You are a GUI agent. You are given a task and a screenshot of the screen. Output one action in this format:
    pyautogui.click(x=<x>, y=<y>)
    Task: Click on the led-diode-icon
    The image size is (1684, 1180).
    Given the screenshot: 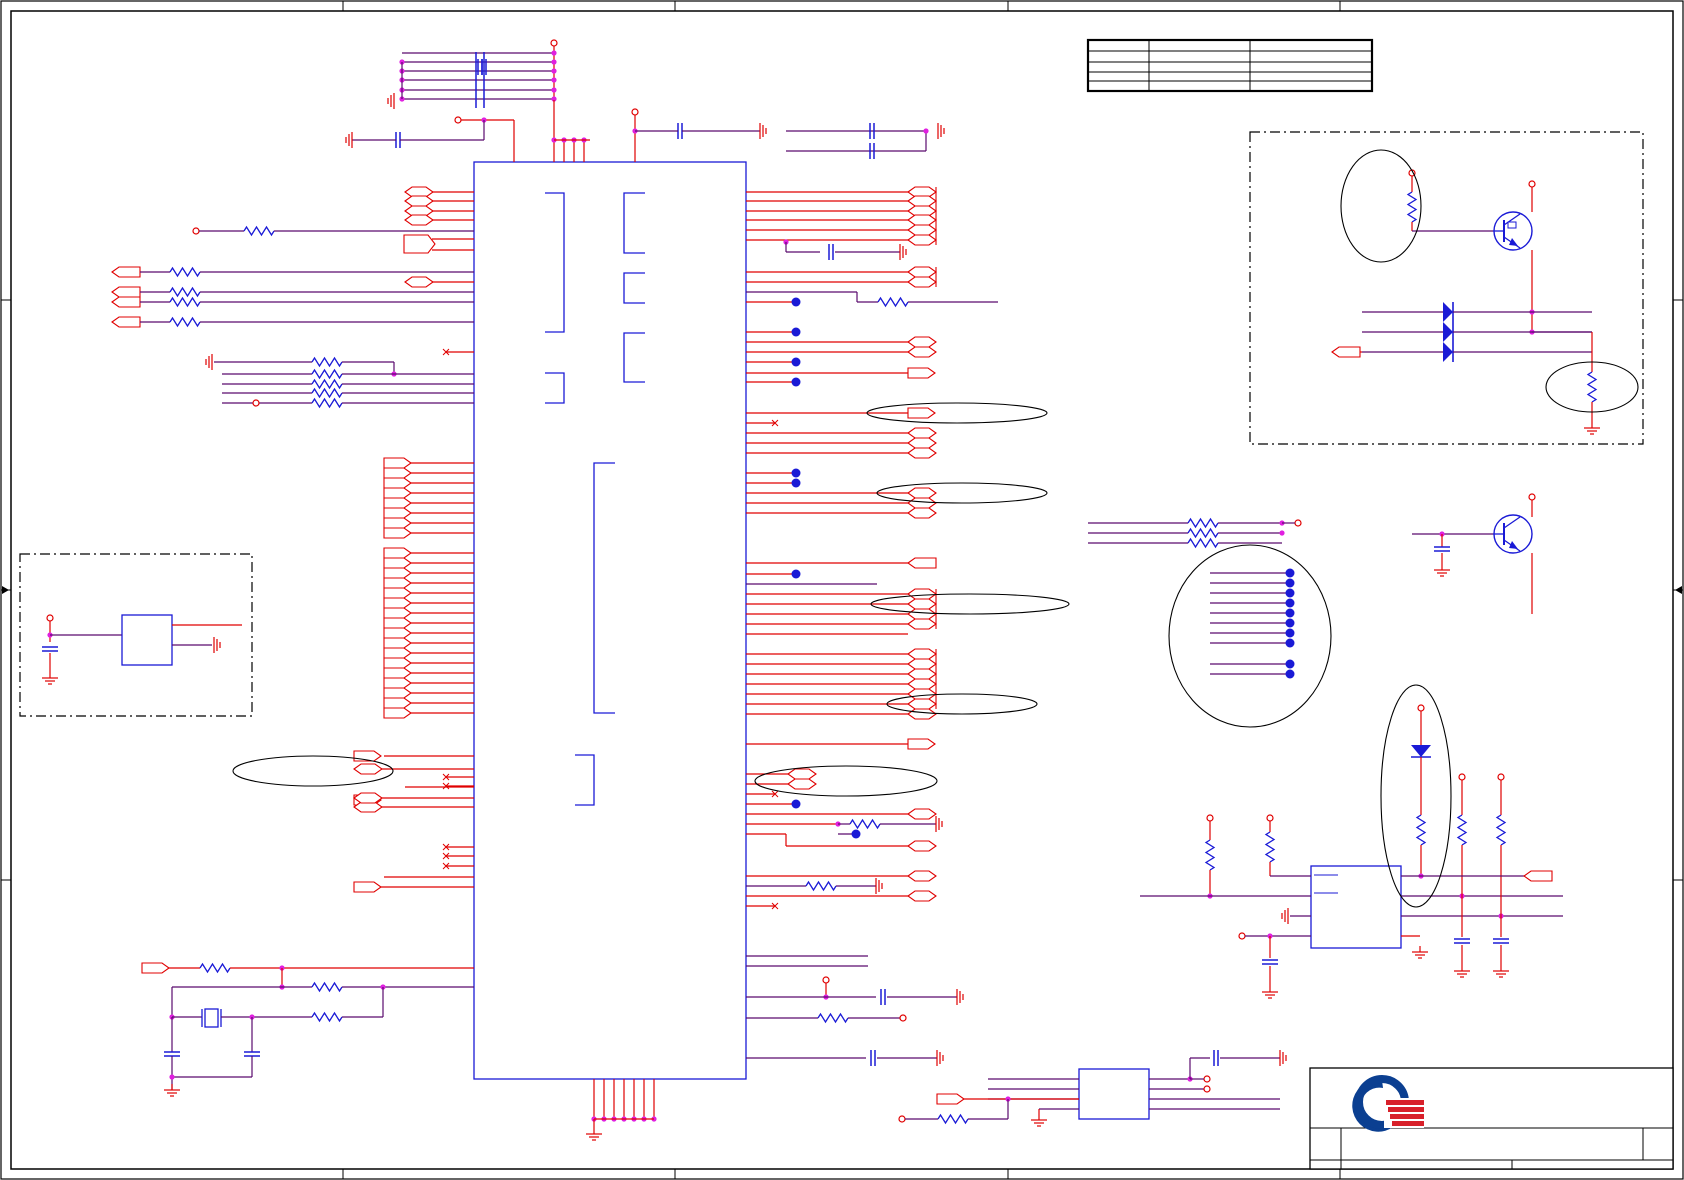 What is the action you would take?
    pyautogui.click(x=1448, y=332)
    